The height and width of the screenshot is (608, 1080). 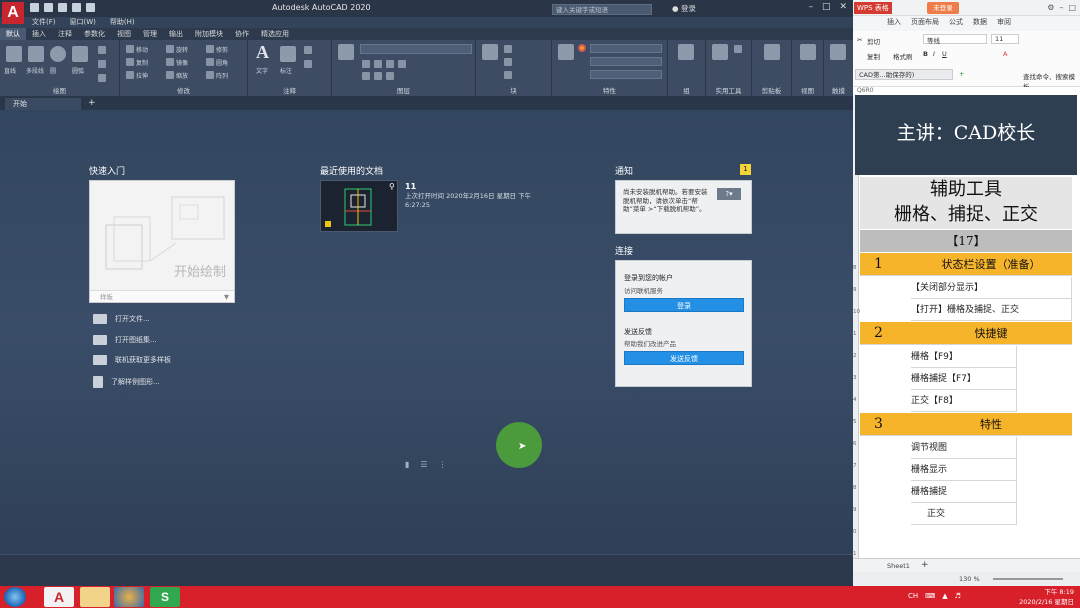 I want to click on page-indicator: ▮, so click(x=407, y=464).